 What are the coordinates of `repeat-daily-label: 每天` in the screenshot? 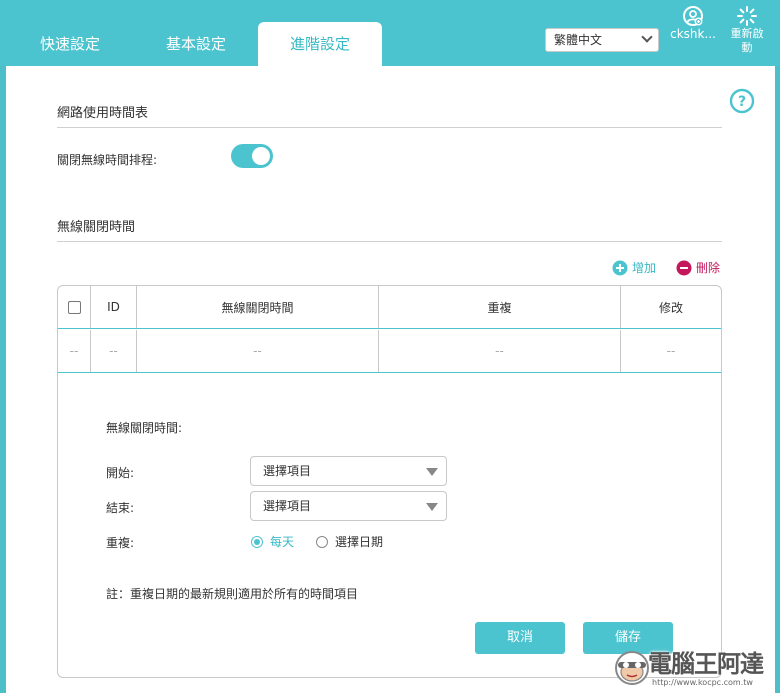 It's located at (282, 541).